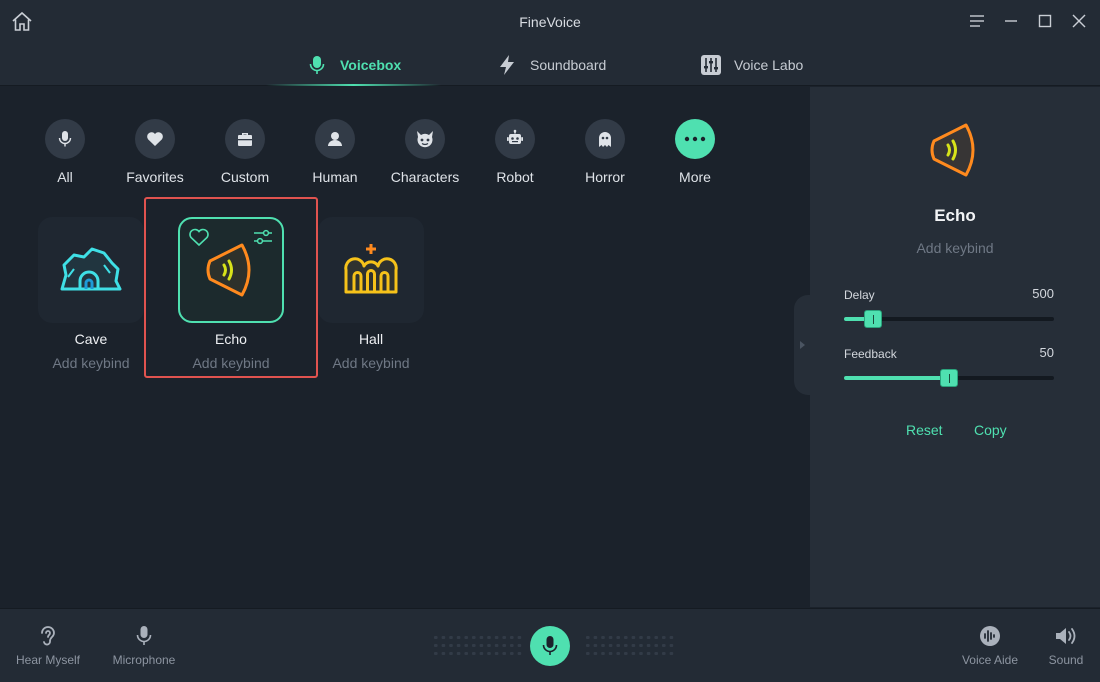  What do you see at coordinates (65, 150) in the screenshot?
I see `category-all: All` at bounding box center [65, 150].